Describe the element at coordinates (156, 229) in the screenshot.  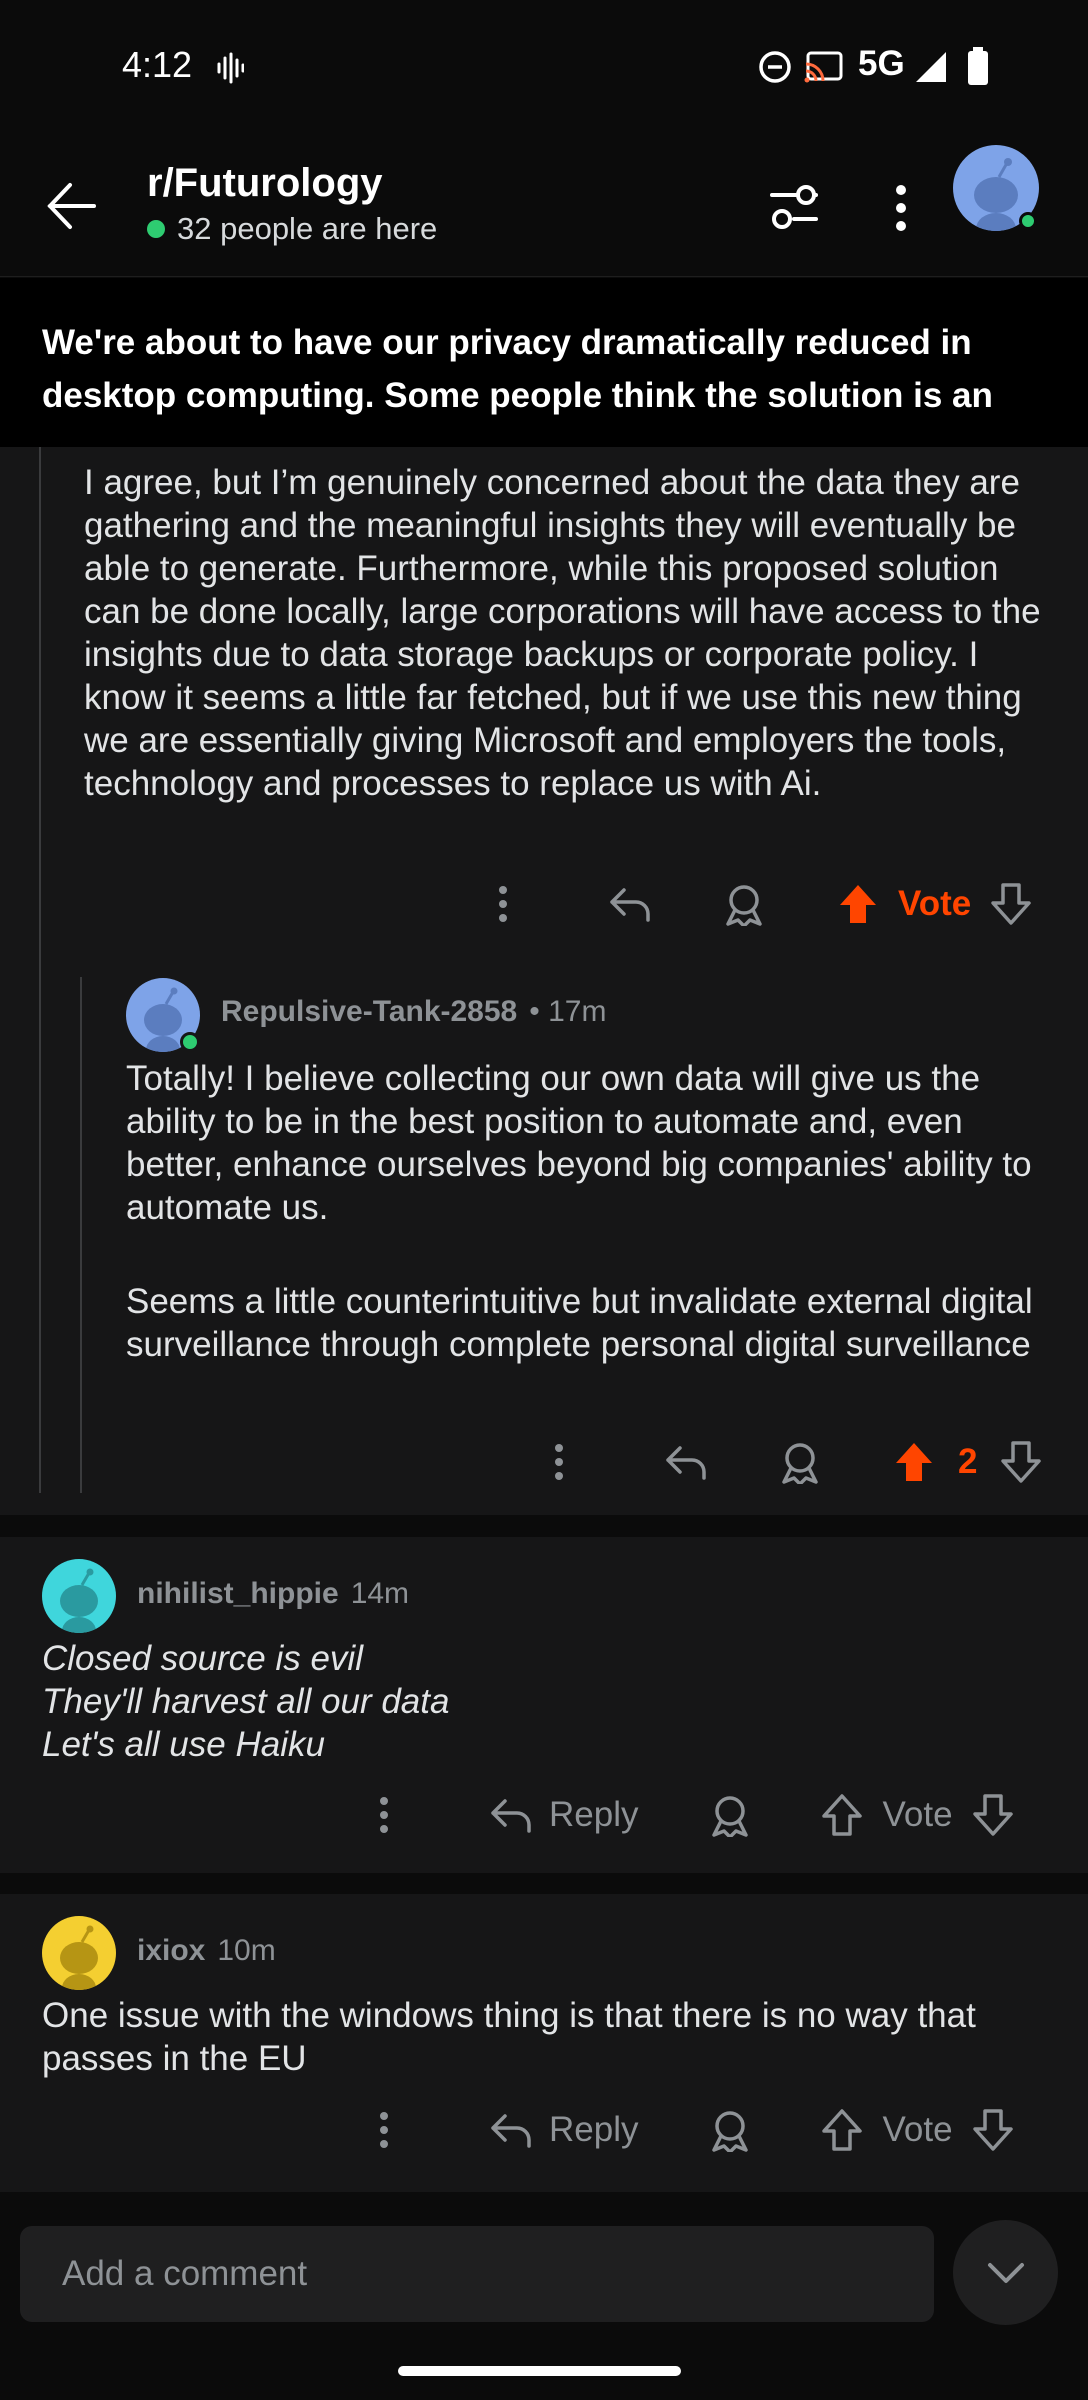
I see `online-dot-icon` at that location.